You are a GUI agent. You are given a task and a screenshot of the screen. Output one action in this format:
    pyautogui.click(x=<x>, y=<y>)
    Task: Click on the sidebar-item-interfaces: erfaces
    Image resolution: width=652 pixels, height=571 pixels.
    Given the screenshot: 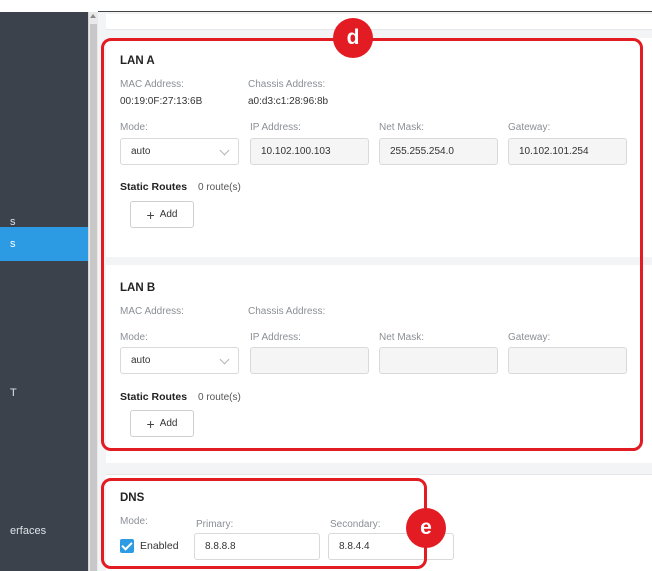 What is the action you would take?
    pyautogui.click(x=44, y=531)
    